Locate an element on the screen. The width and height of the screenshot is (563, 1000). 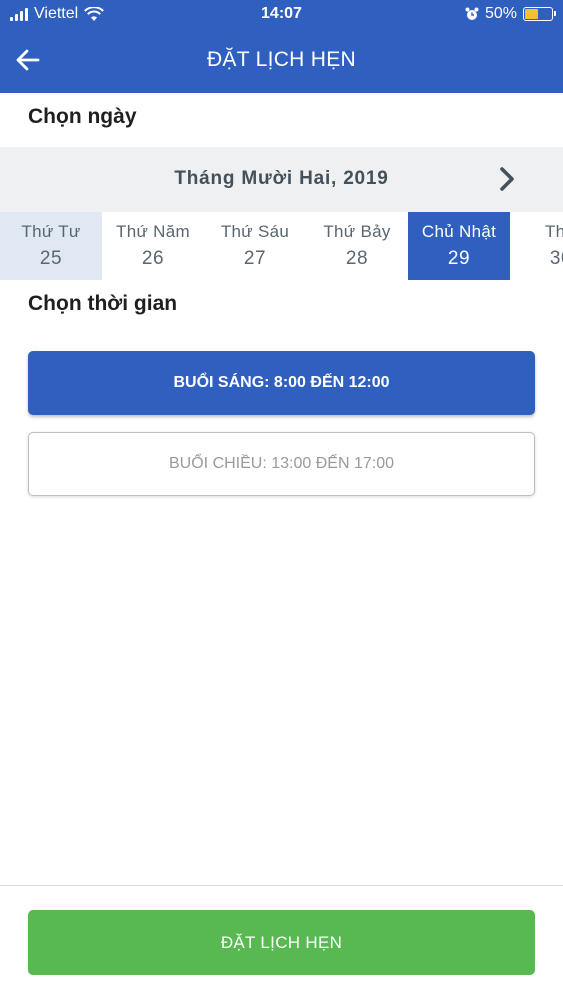
book-appointment-button: ĐẶT LỊCH HẸN is located at coordinates (281, 942).